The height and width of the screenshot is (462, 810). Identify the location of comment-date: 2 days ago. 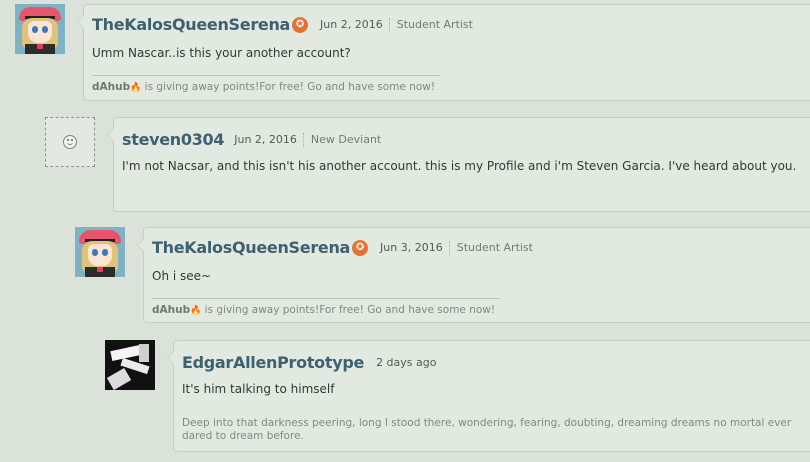
(406, 362).